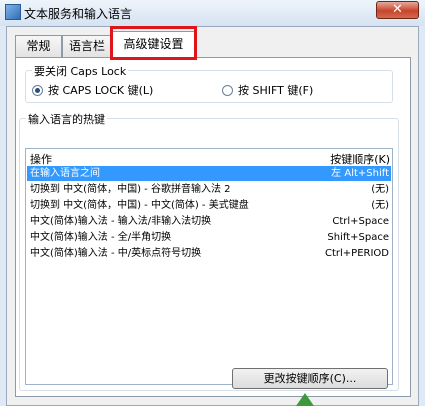 The width and height of the screenshot is (425, 406). What do you see at coordinates (209, 253) in the screenshot?
I see `list-item: 中文(简体)输入法 - 中/英标点符号切换 Ctrl+PERIOD` at bounding box center [209, 253].